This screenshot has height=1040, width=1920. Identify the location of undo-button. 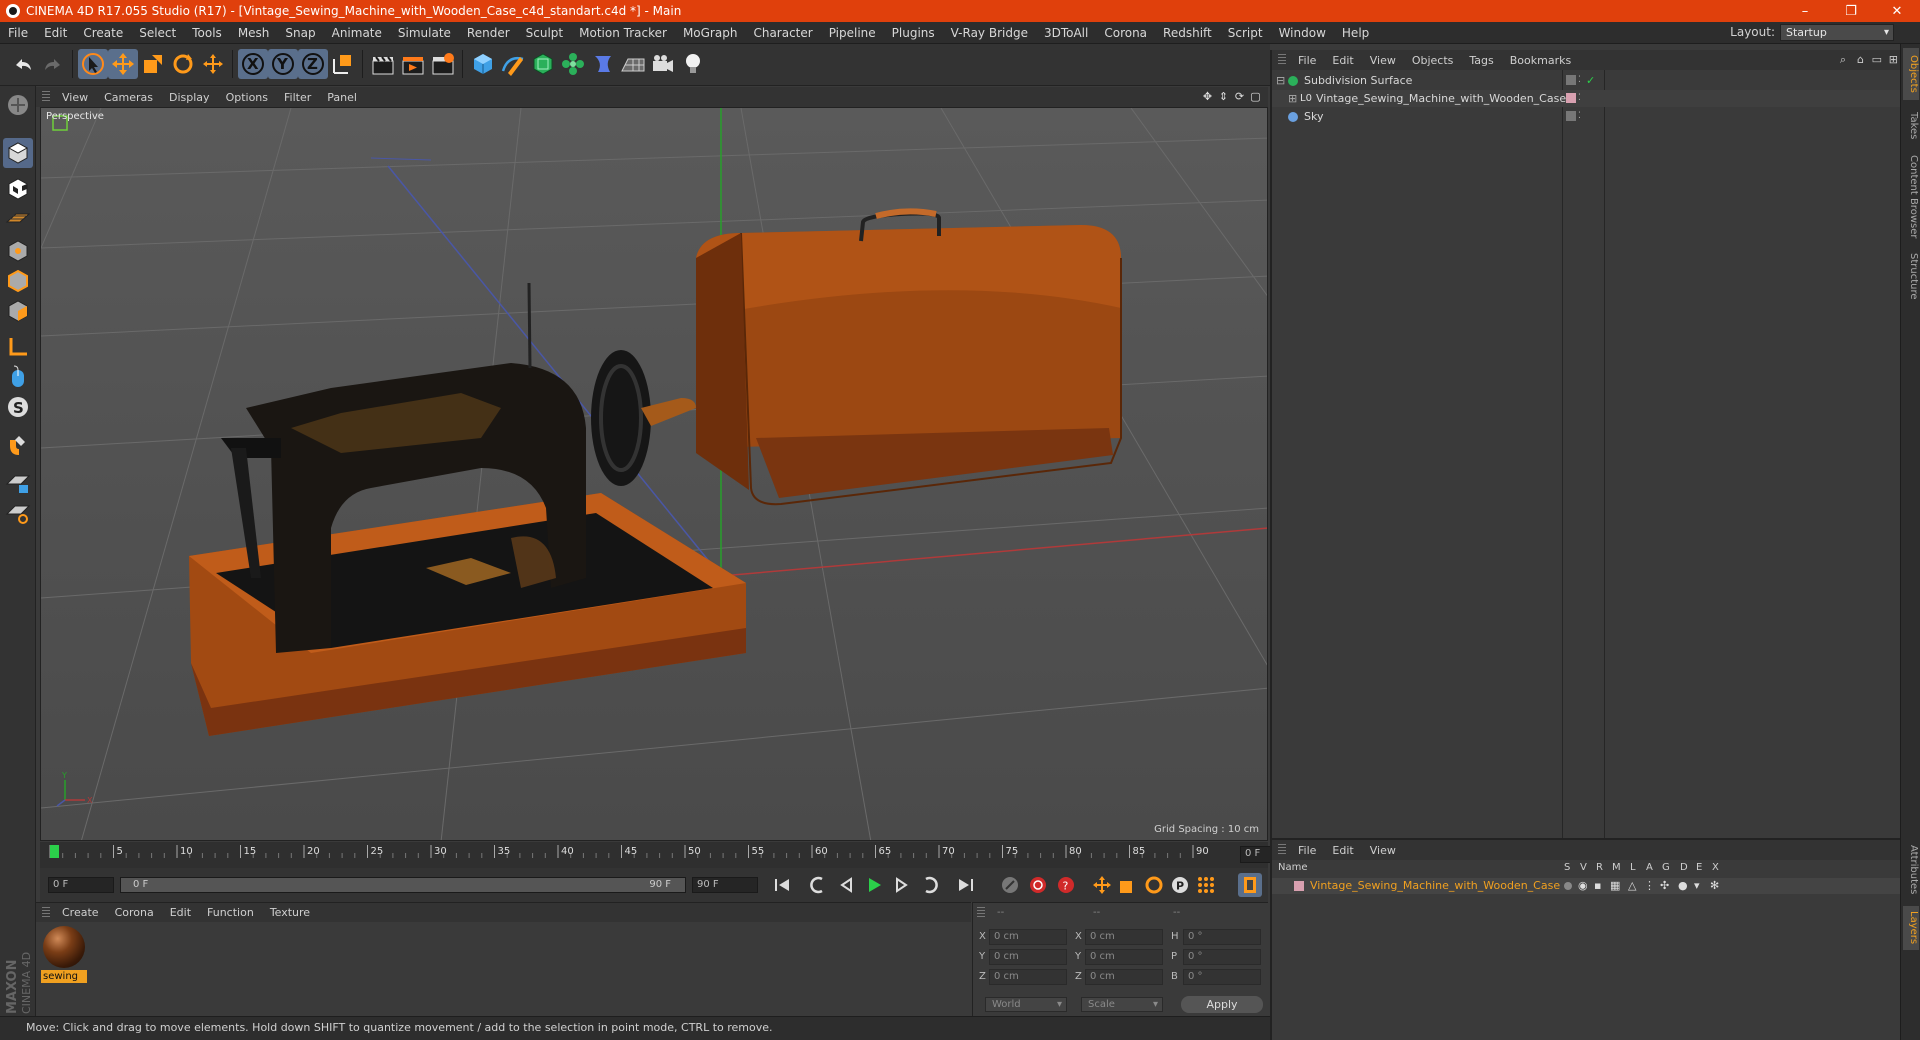
(23, 64).